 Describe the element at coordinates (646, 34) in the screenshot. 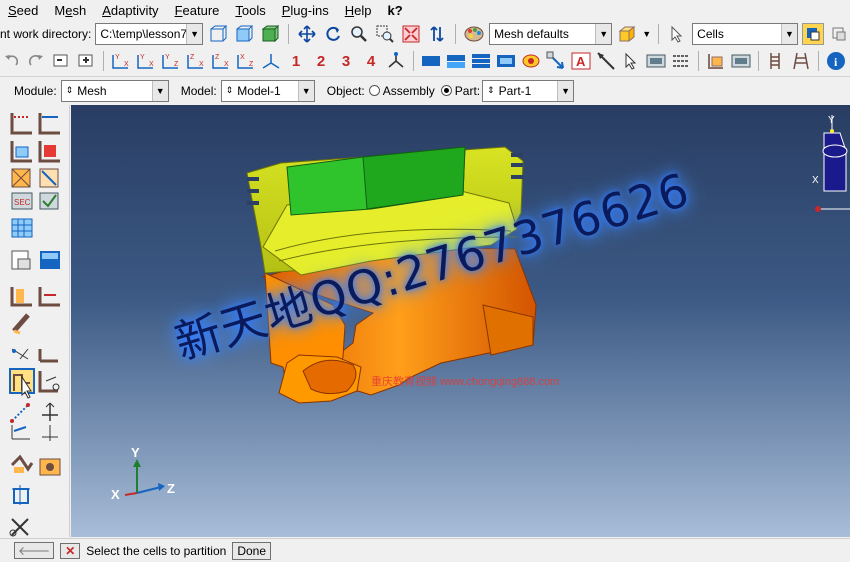

I see `dropdown-arrow-icon: ▼` at that location.